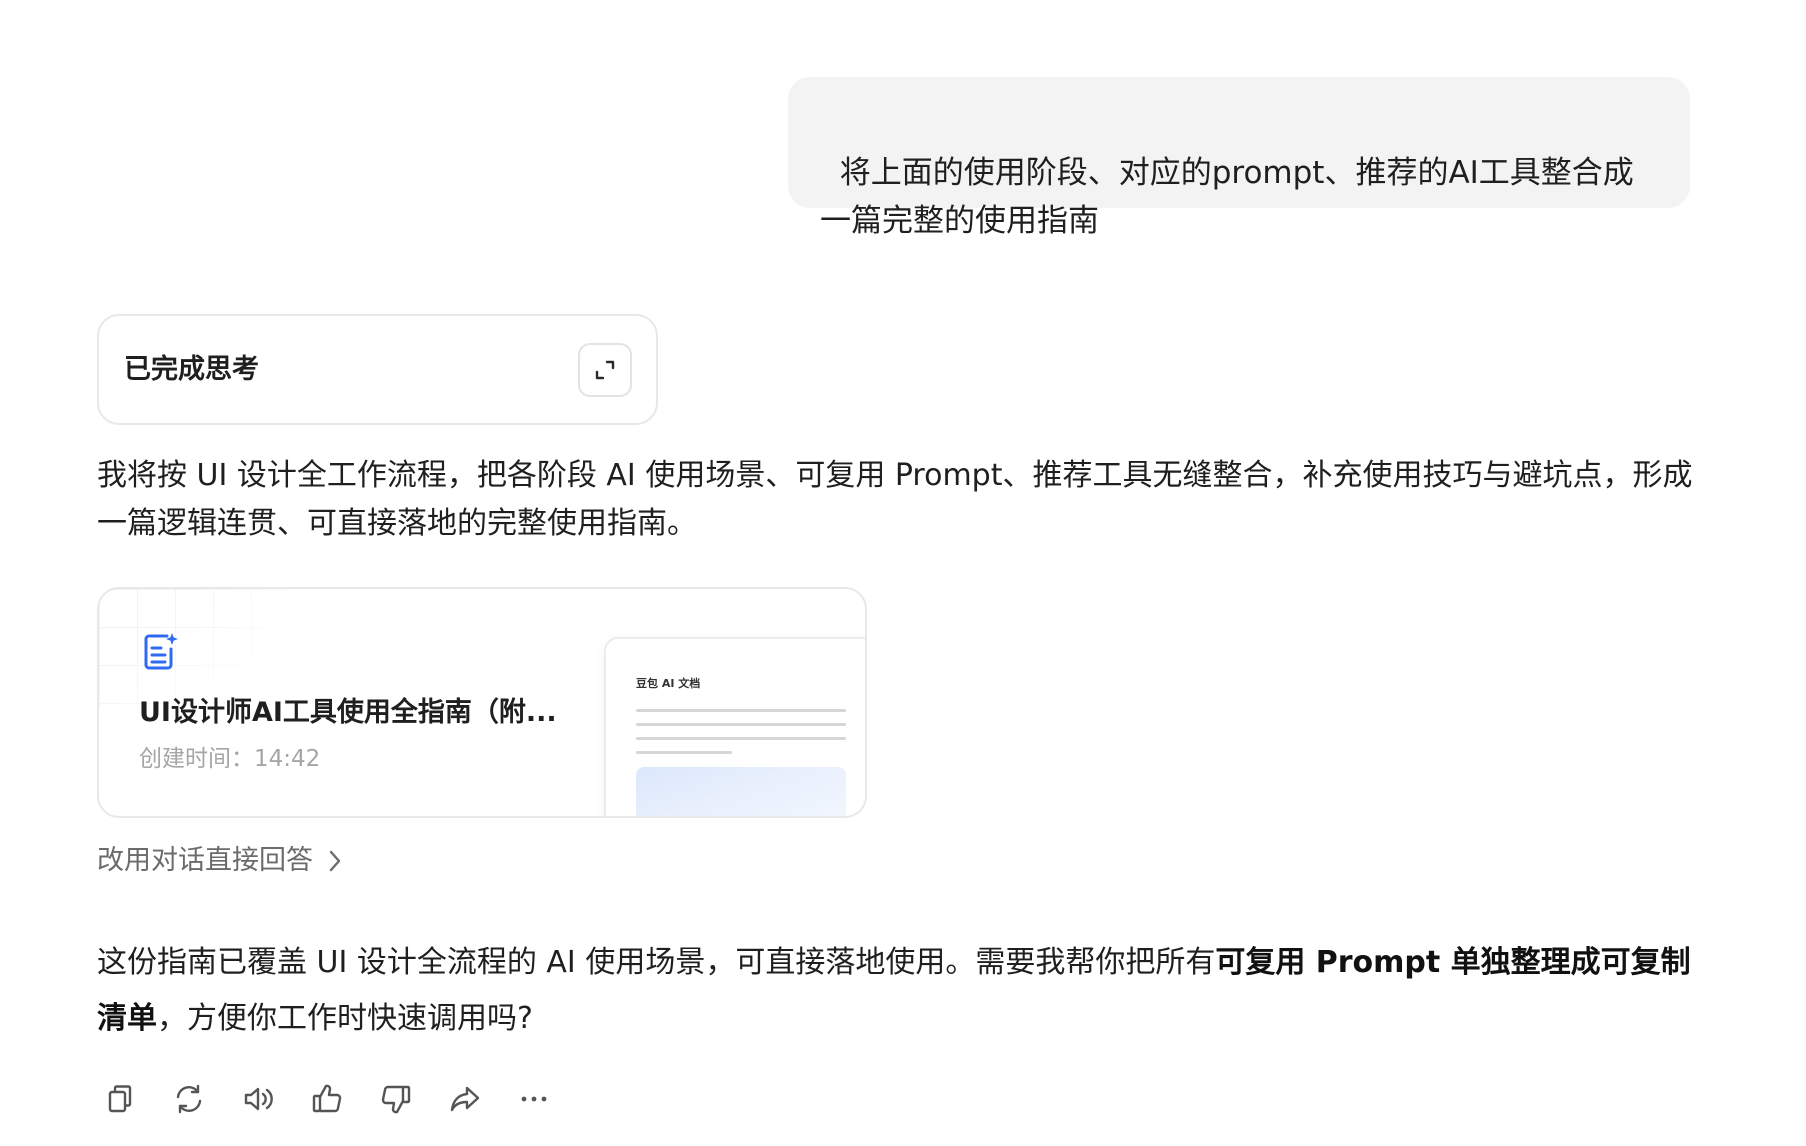  I want to click on thumbs-up-icon, so click(327, 1098).